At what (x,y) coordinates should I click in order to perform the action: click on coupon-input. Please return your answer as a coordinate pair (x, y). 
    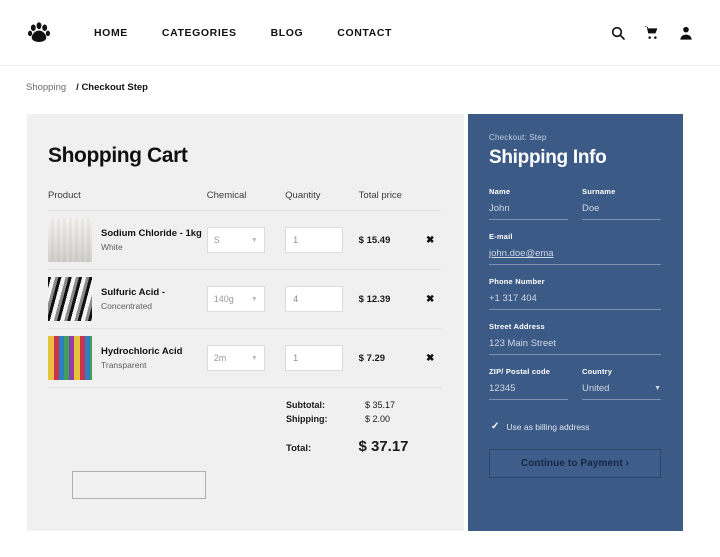
    Looking at the image, I should click on (139, 485).